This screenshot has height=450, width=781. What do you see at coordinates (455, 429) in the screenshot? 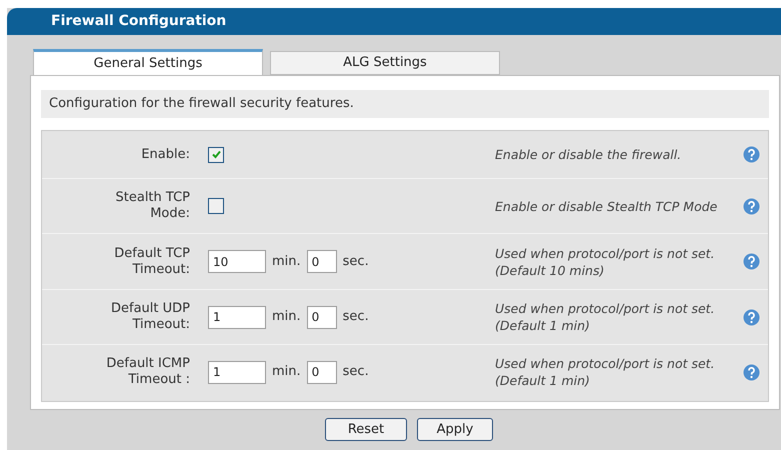
I see `apply-button: Apply` at bounding box center [455, 429].